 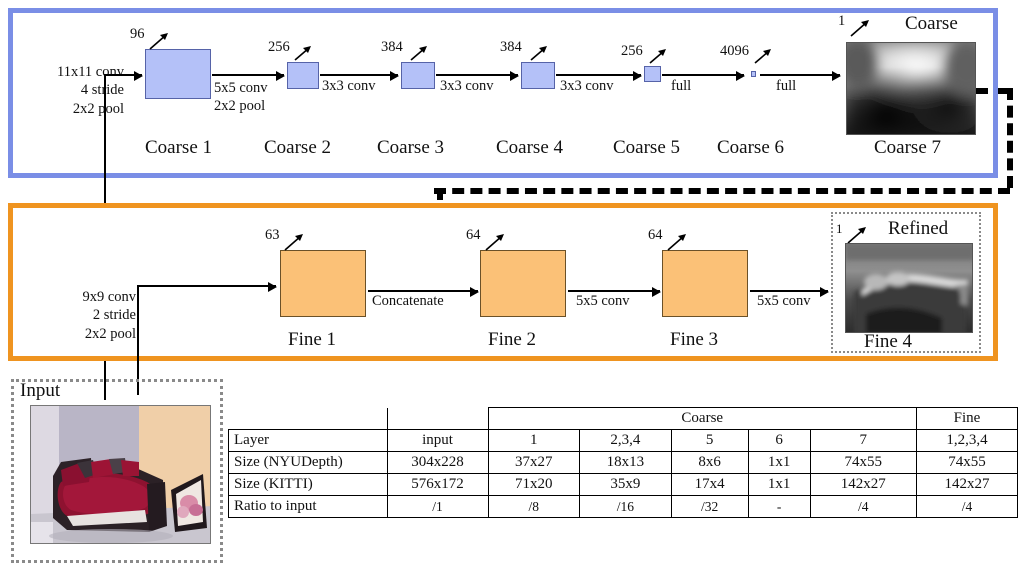 I want to click on arrow-coarse2-to-coarse3, so click(x=359, y=76).